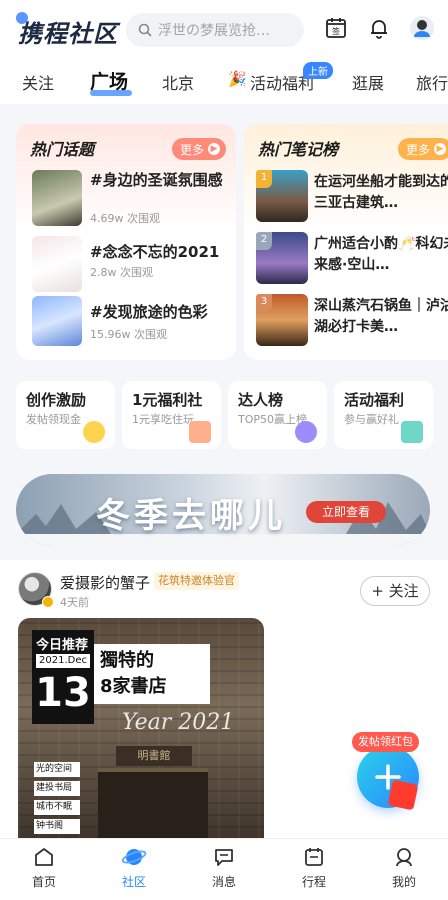 The height and width of the screenshot is (900, 448). Describe the element at coordinates (196, 581) in the screenshot. I see `author-tag: 花筑特邀体验官` at that location.